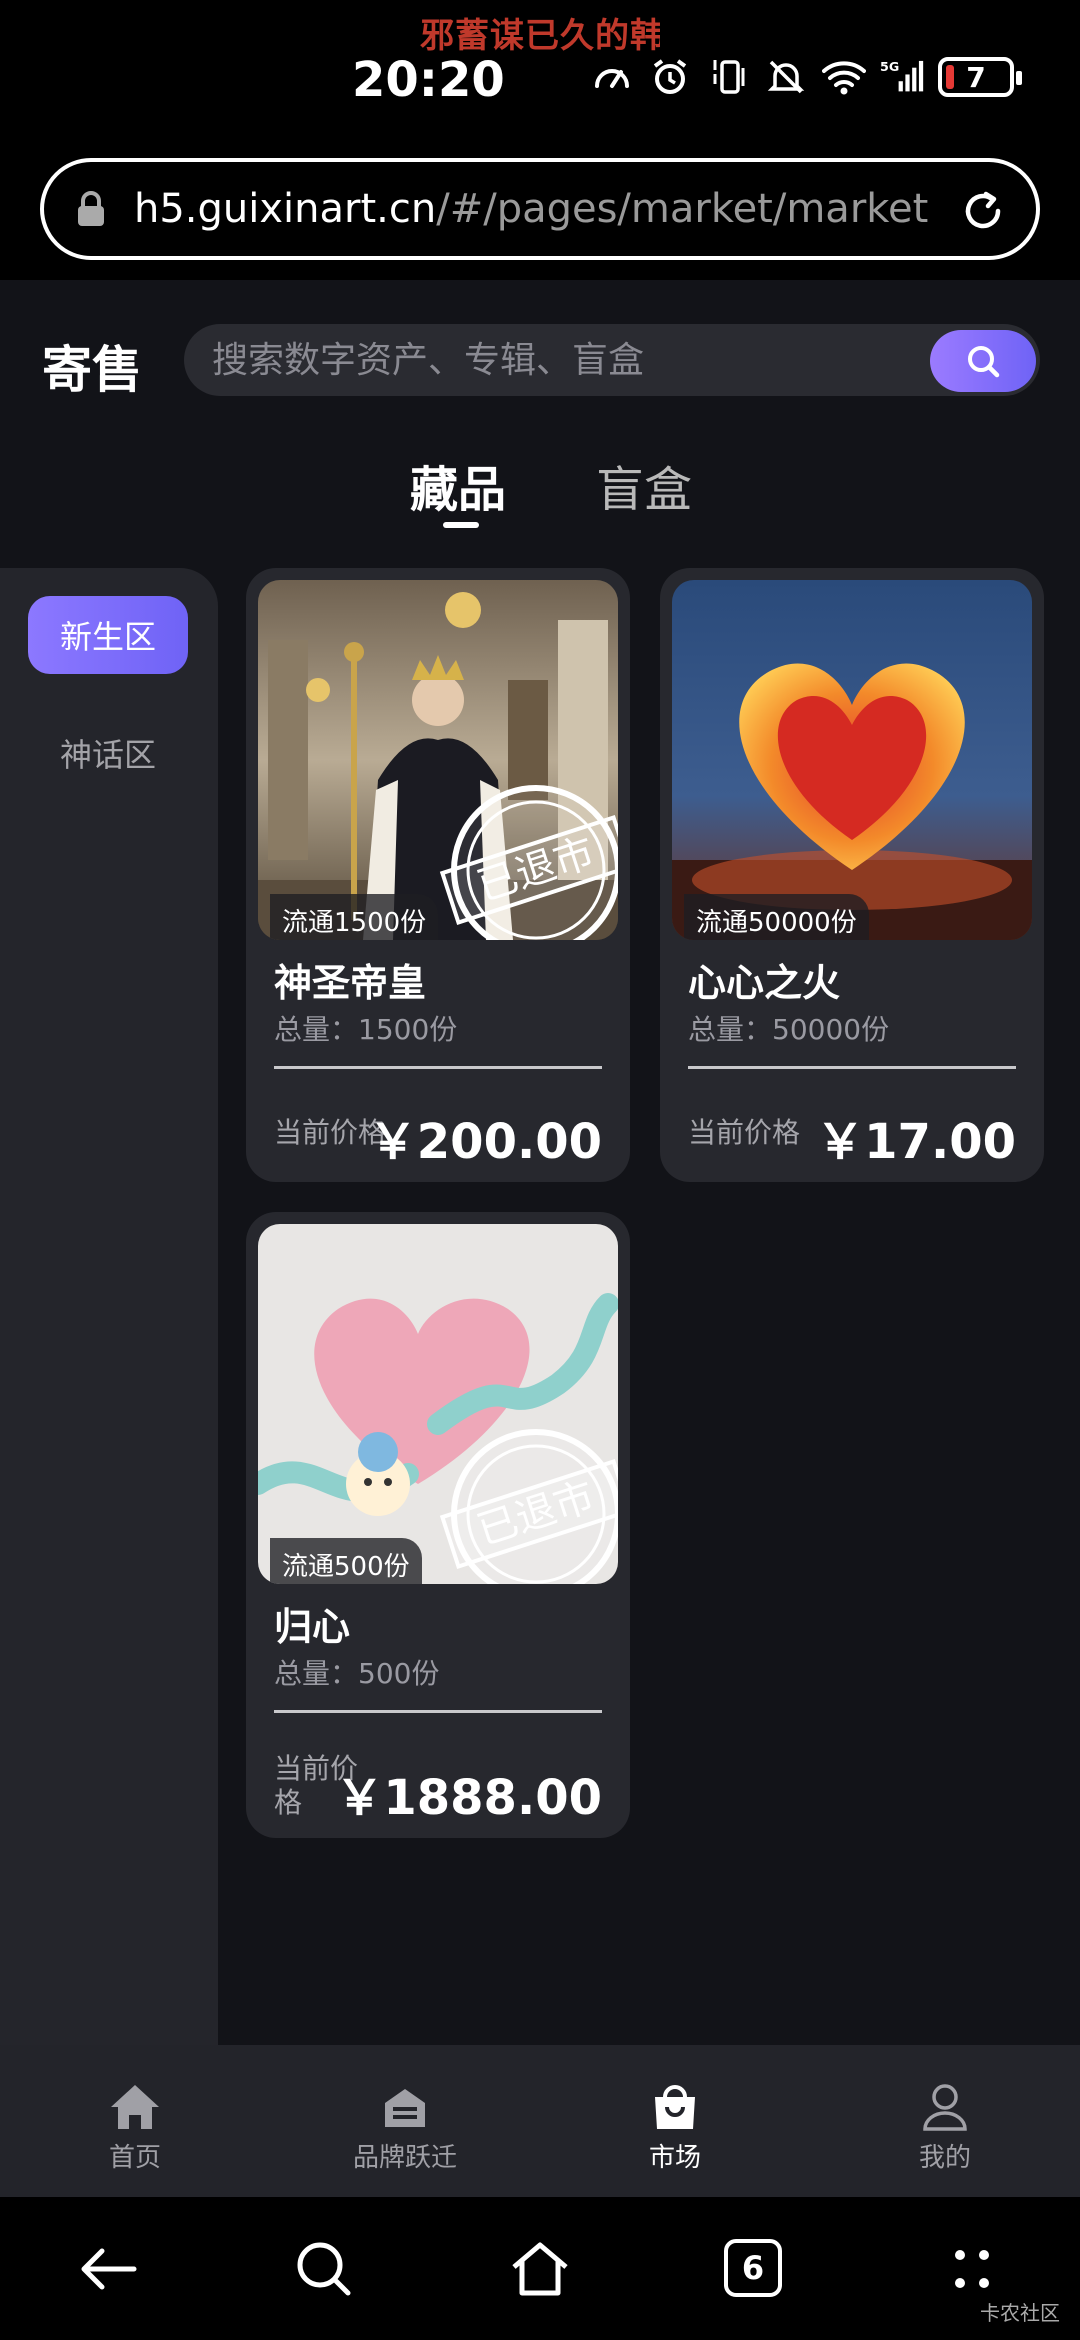 The width and height of the screenshot is (1080, 2340). I want to click on address-bar: h5.guixinart.cn/#/pages/market/market, so click(540, 209).